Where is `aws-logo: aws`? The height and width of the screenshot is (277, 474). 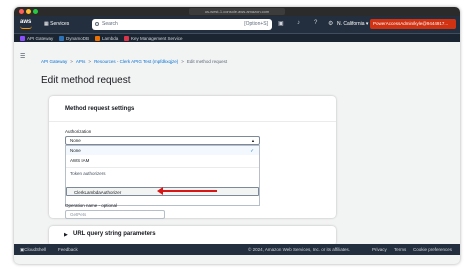 aws-logo: aws is located at coordinates (26, 24).